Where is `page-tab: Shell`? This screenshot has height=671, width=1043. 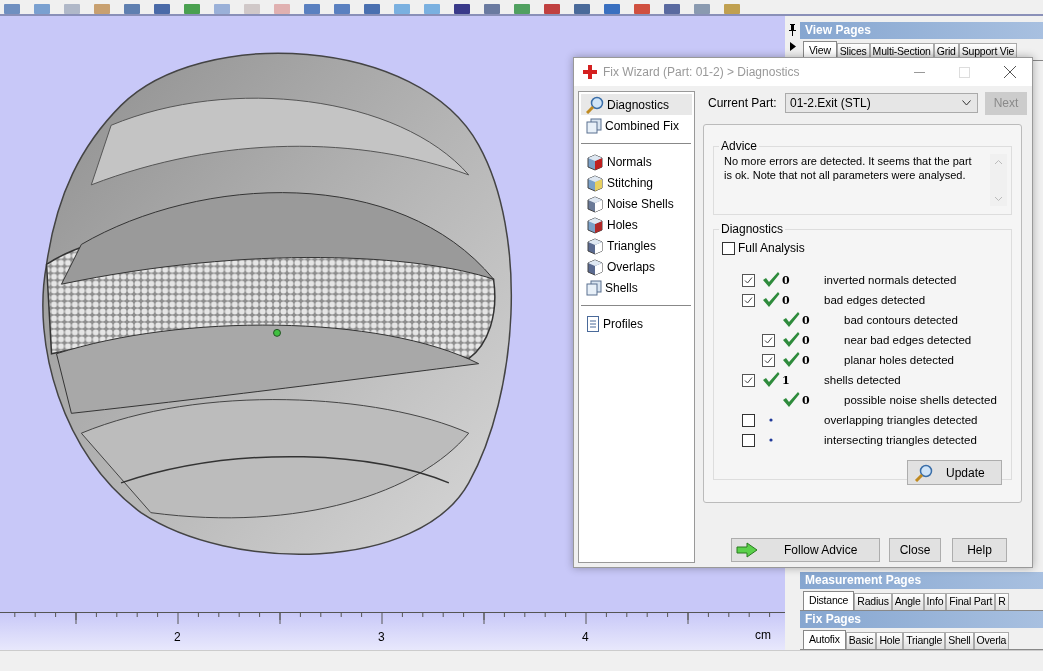 page-tab: Shell is located at coordinates (959, 640).